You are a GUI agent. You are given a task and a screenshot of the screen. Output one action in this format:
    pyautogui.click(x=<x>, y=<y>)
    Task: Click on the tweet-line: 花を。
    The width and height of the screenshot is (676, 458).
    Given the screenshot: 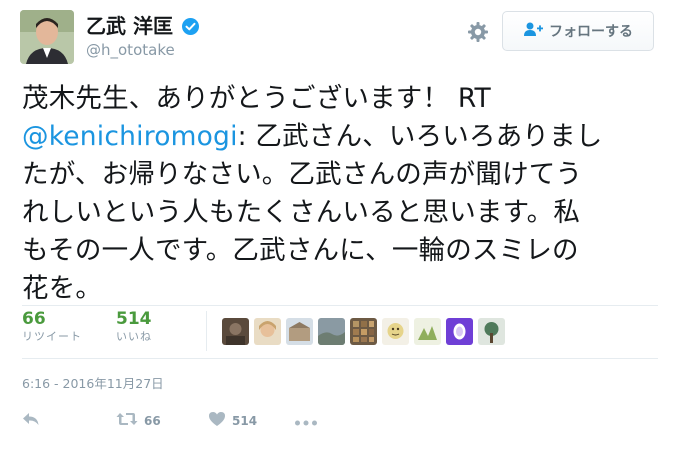 What is the action you would take?
    pyautogui.click(x=62, y=288)
    